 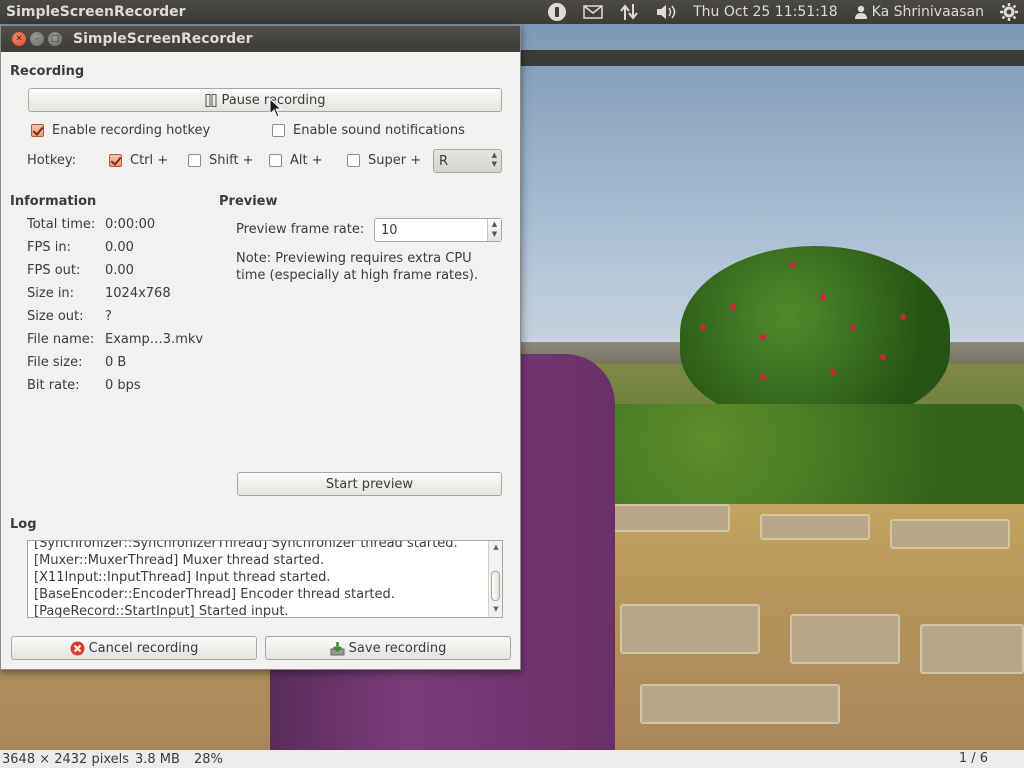 What do you see at coordinates (389, 230) in the screenshot?
I see `preview-frame-rate-value: 10` at bounding box center [389, 230].